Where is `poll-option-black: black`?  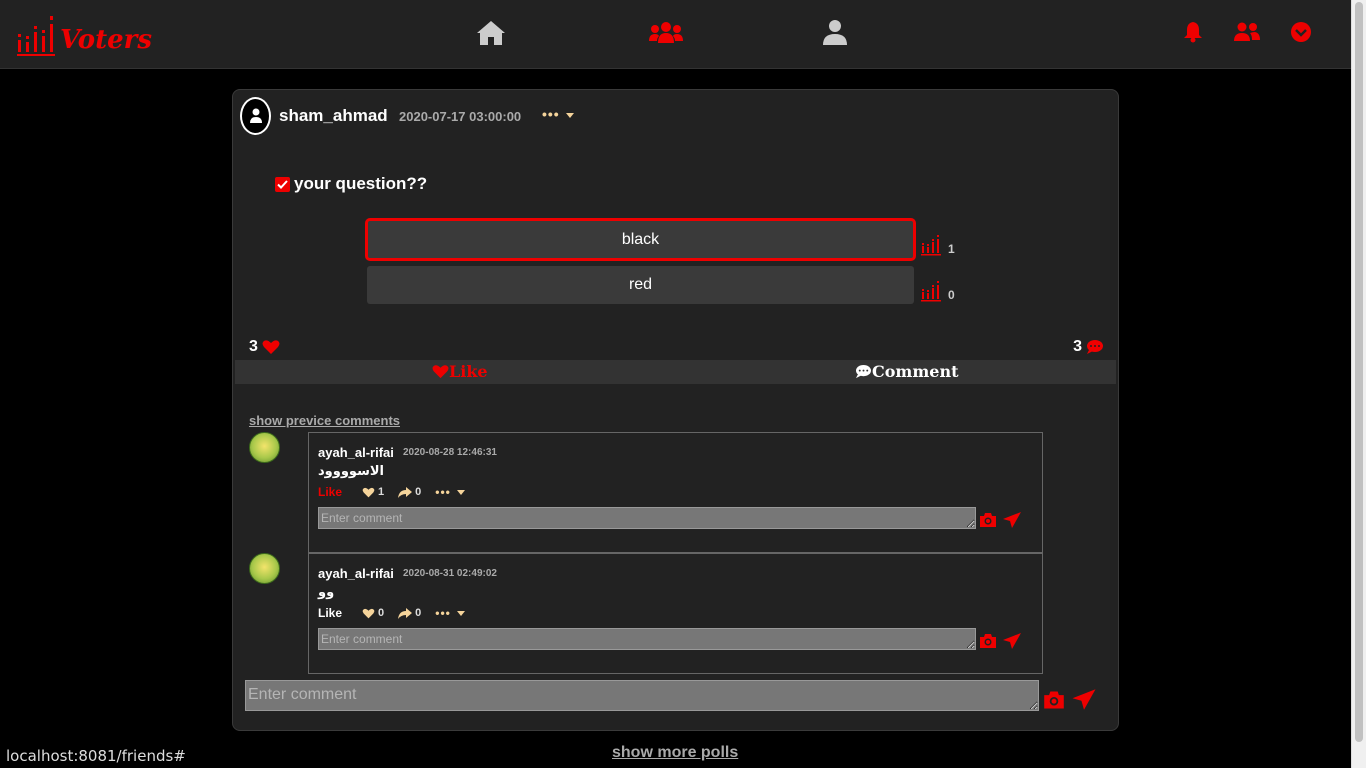 poll-option-black: black is located at coordinates (640, 239).